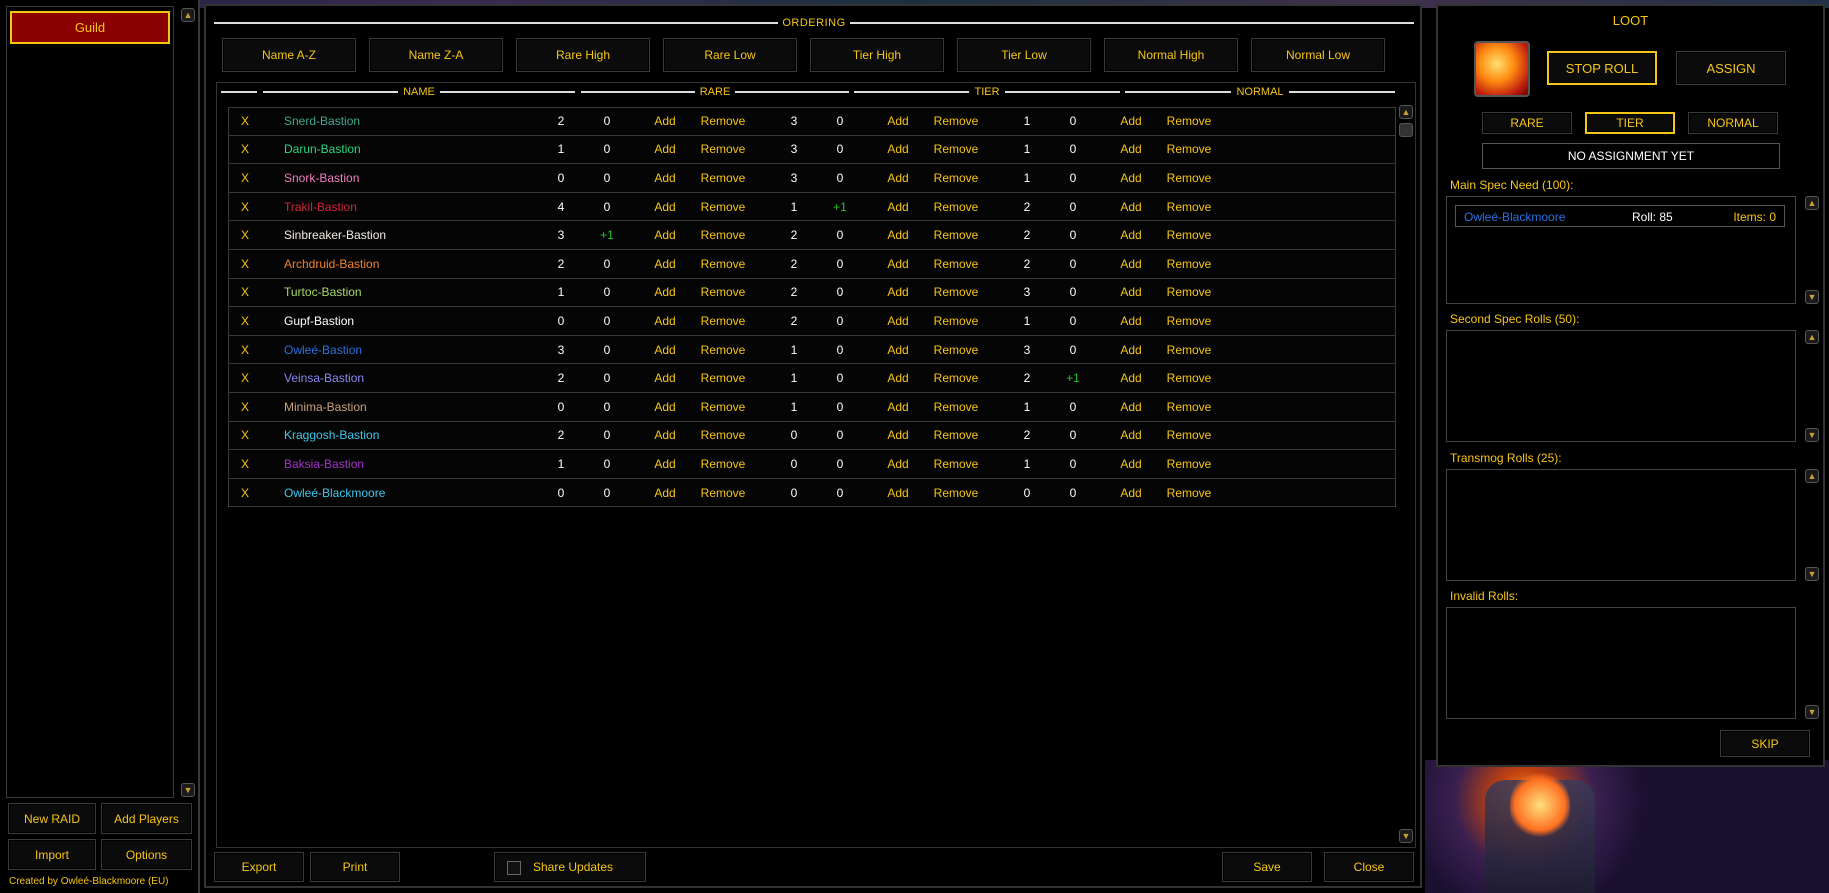 This screenshot has width=1829, height=893. What do you see at coordinates (1733, 123) in the screenshot?
I see `tab-normal: NORMAL` at bounding box center [1733, 123].